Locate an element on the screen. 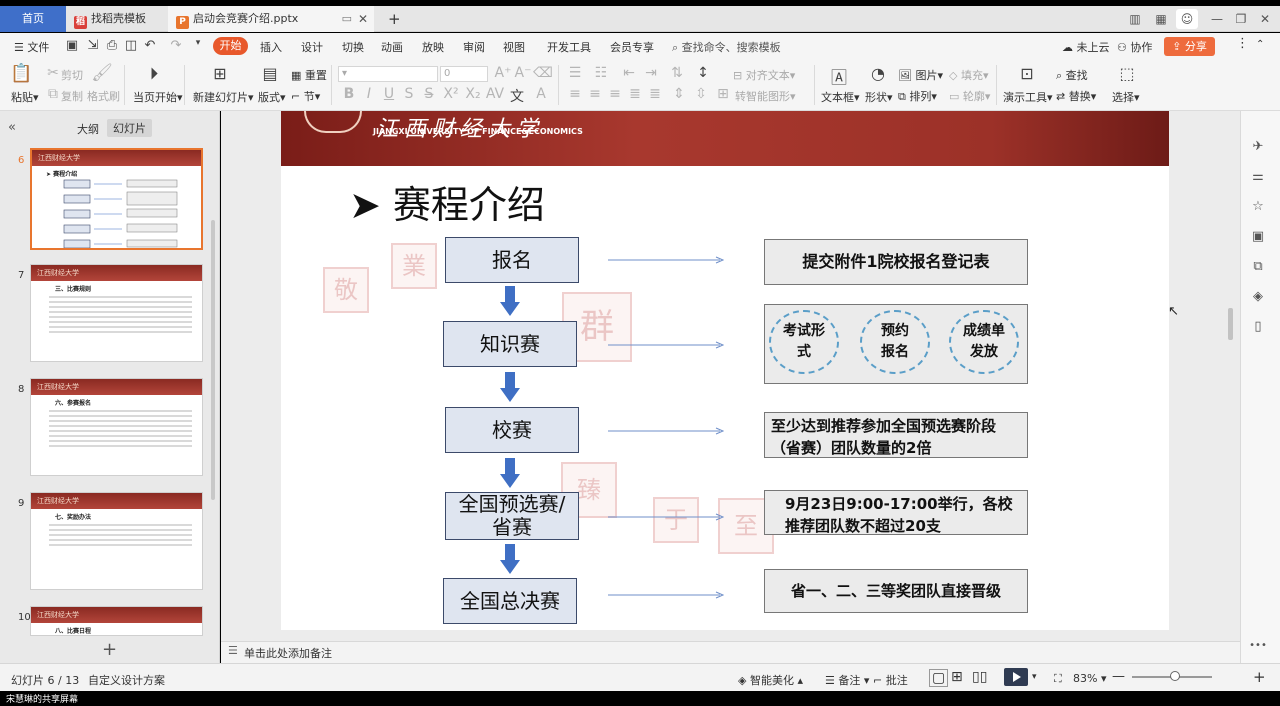 The image size is (1280, 706). tab-slideshow: 放映 is located at coordinates (433, 47).